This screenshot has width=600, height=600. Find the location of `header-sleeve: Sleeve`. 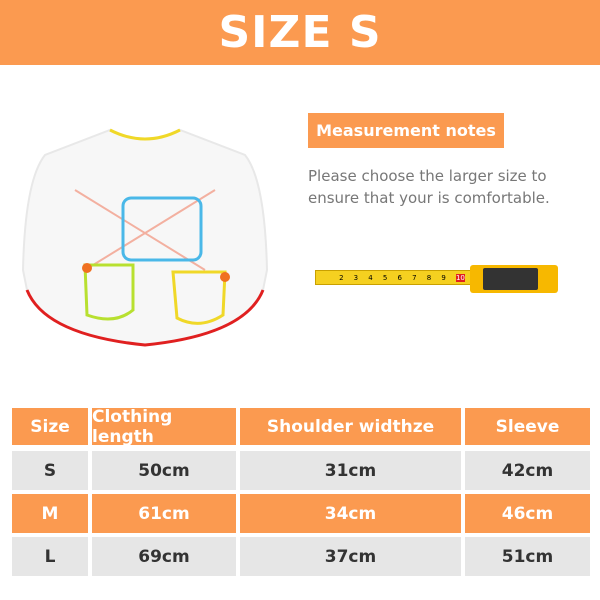

header-sleeve: Sleeve is located at coordinates (527, 426).